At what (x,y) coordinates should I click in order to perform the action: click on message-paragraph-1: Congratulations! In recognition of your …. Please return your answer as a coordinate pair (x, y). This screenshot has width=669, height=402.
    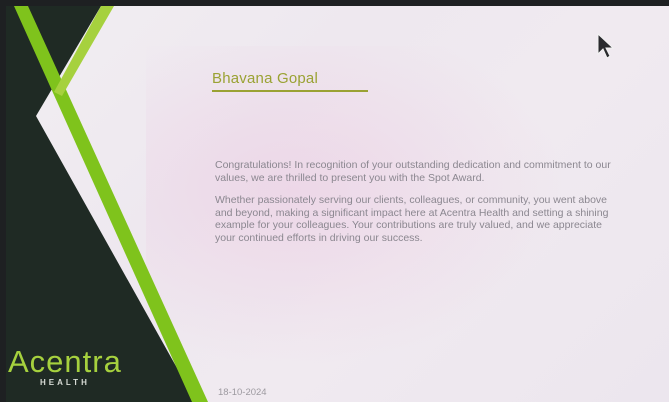
    Looking at the image, I should click on (413, 171).